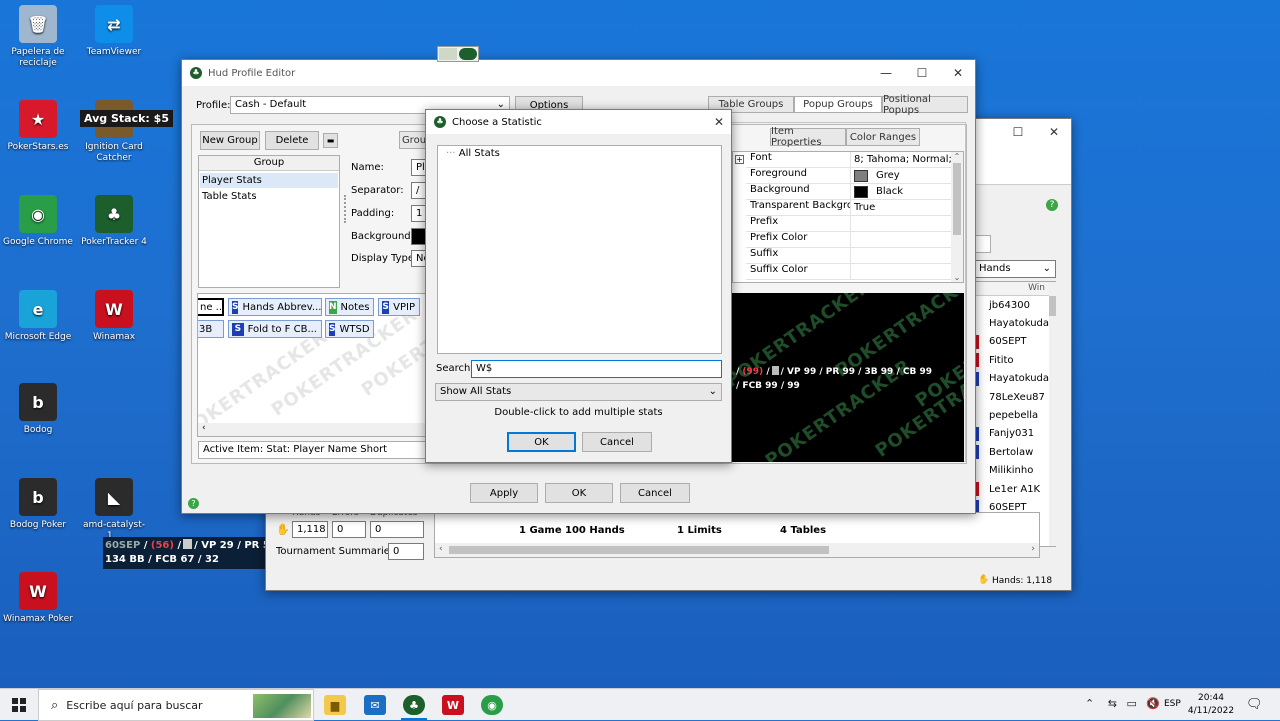  I want to click on desktop-icon: W Winamax Poker, so click(38, 598).